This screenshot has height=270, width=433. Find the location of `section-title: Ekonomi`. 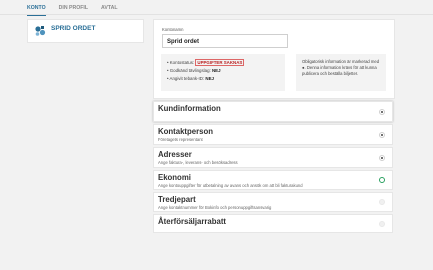

section-title: Ekonomi is located at coordinates (174, 177).